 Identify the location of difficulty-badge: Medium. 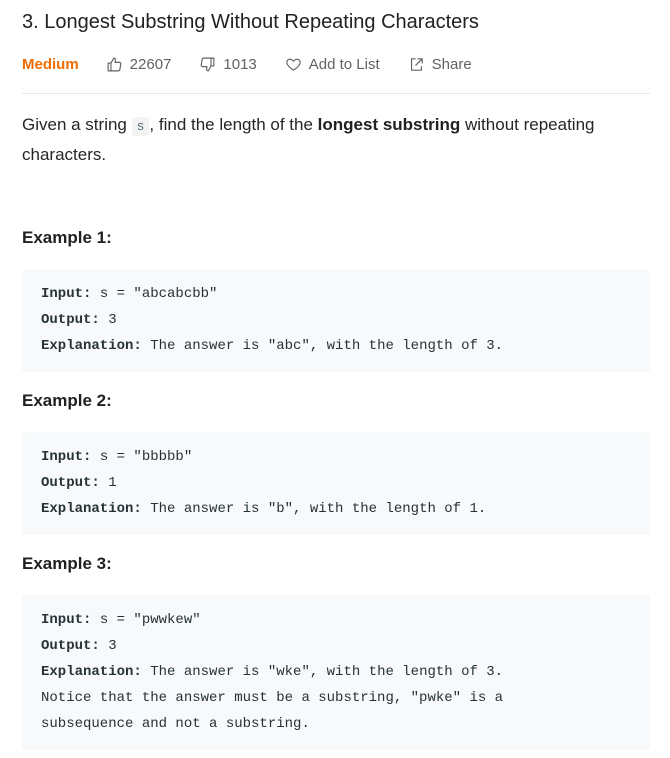
(50, 64).